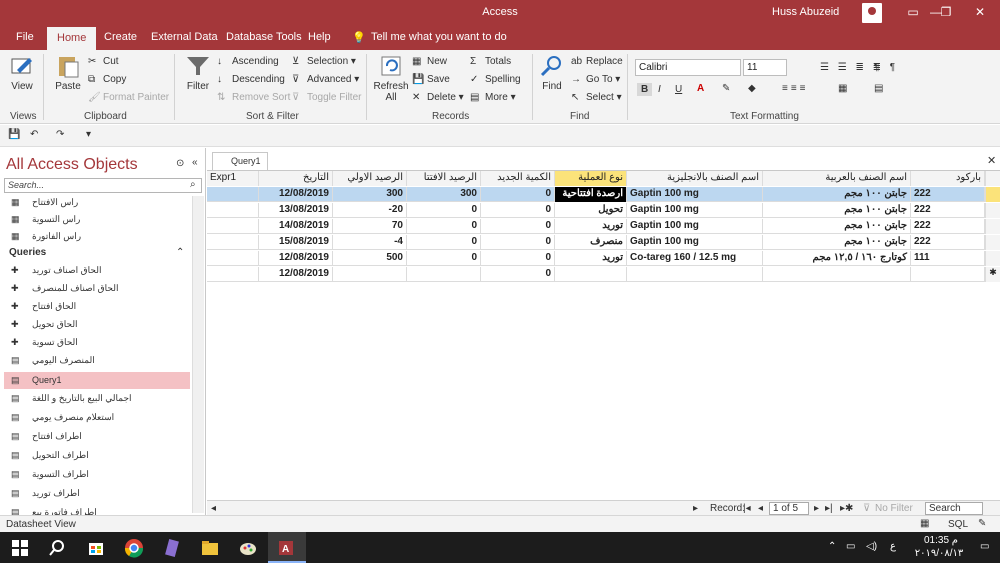 The height and width of the screenshot is (563, 1000). Describe the element at coordinates (57, 548) in the screenshot. I see `search-icon` at that location.